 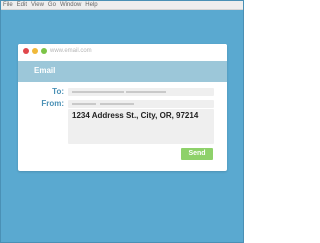 I want to click on maximize-dot-icon, so click(x=44, y=51).